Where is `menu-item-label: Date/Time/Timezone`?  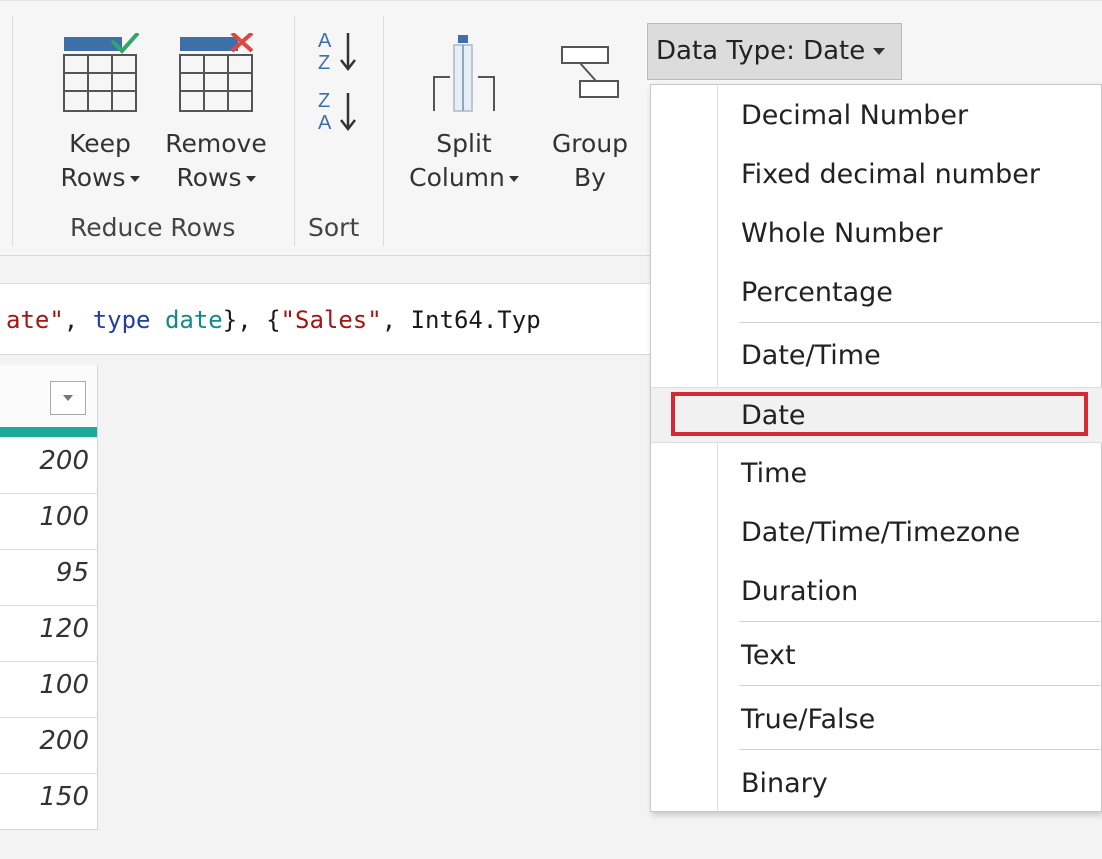 menu-item-label: Date/Time/Timezone is located at coordinates (881, 532).